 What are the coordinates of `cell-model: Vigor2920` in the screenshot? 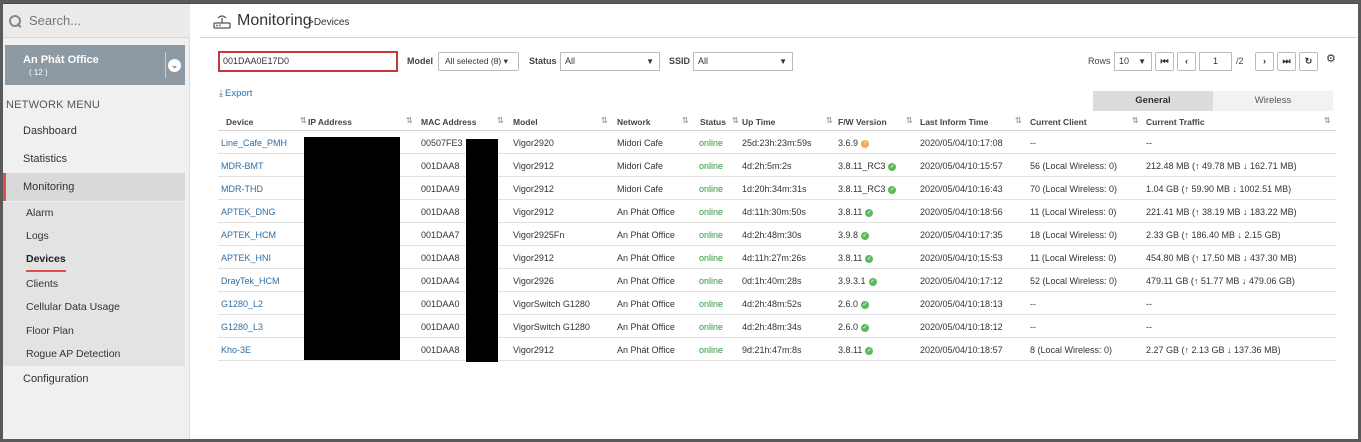 It's located at (533, 143).